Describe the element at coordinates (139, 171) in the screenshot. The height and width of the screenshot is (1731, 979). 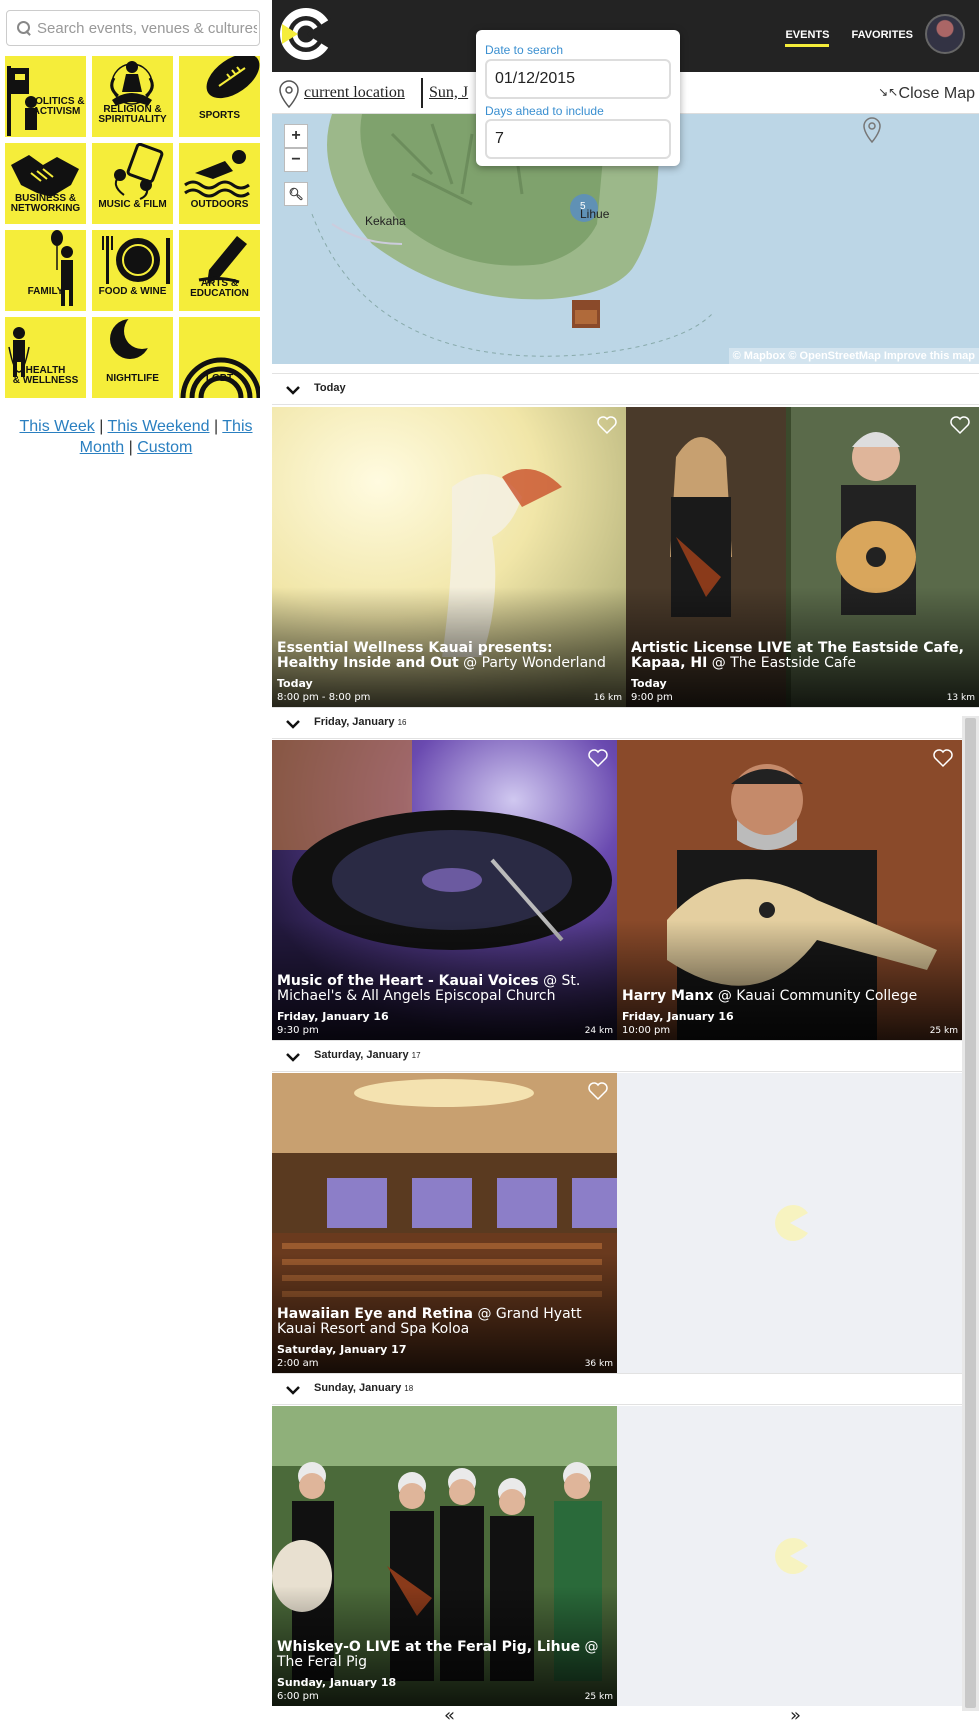
I see `music-icon` at that location.